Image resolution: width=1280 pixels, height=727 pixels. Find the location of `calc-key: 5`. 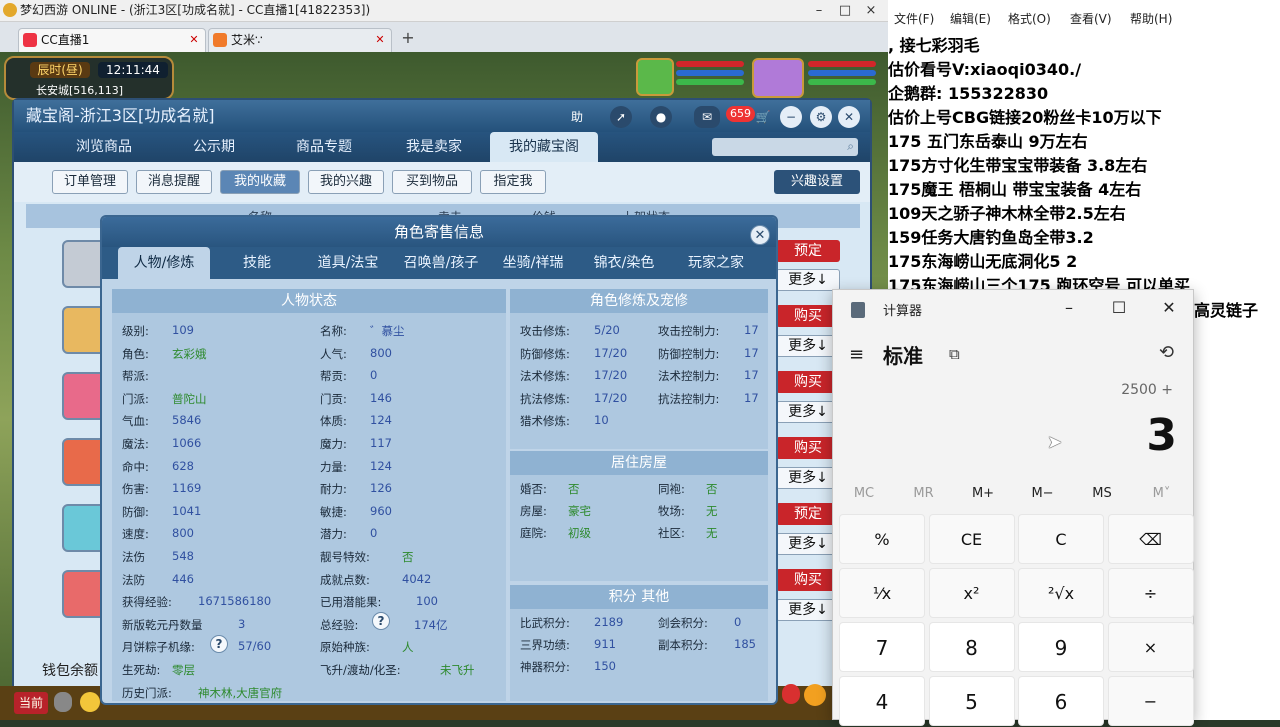

calc-key: 5 is located at coordinates (971, 701).